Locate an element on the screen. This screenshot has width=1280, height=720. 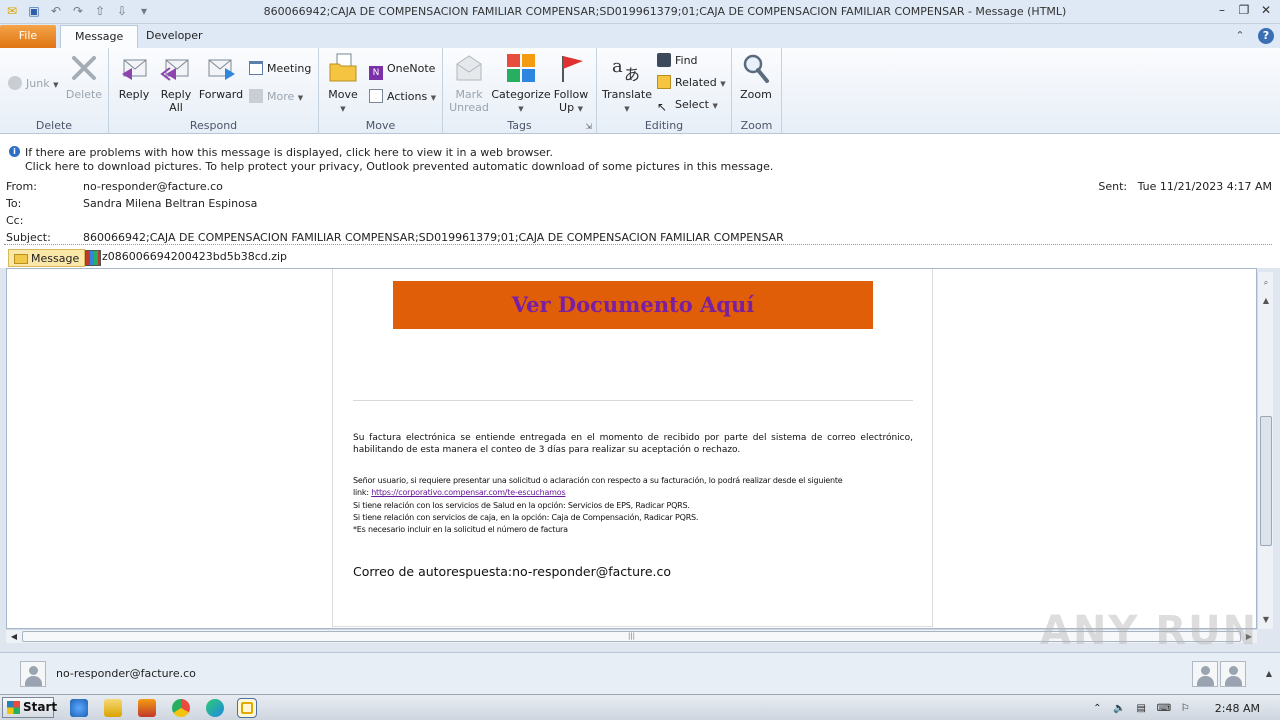
minimize-ribbon-icon: ⌃ is located at coordinates (1240, 36).